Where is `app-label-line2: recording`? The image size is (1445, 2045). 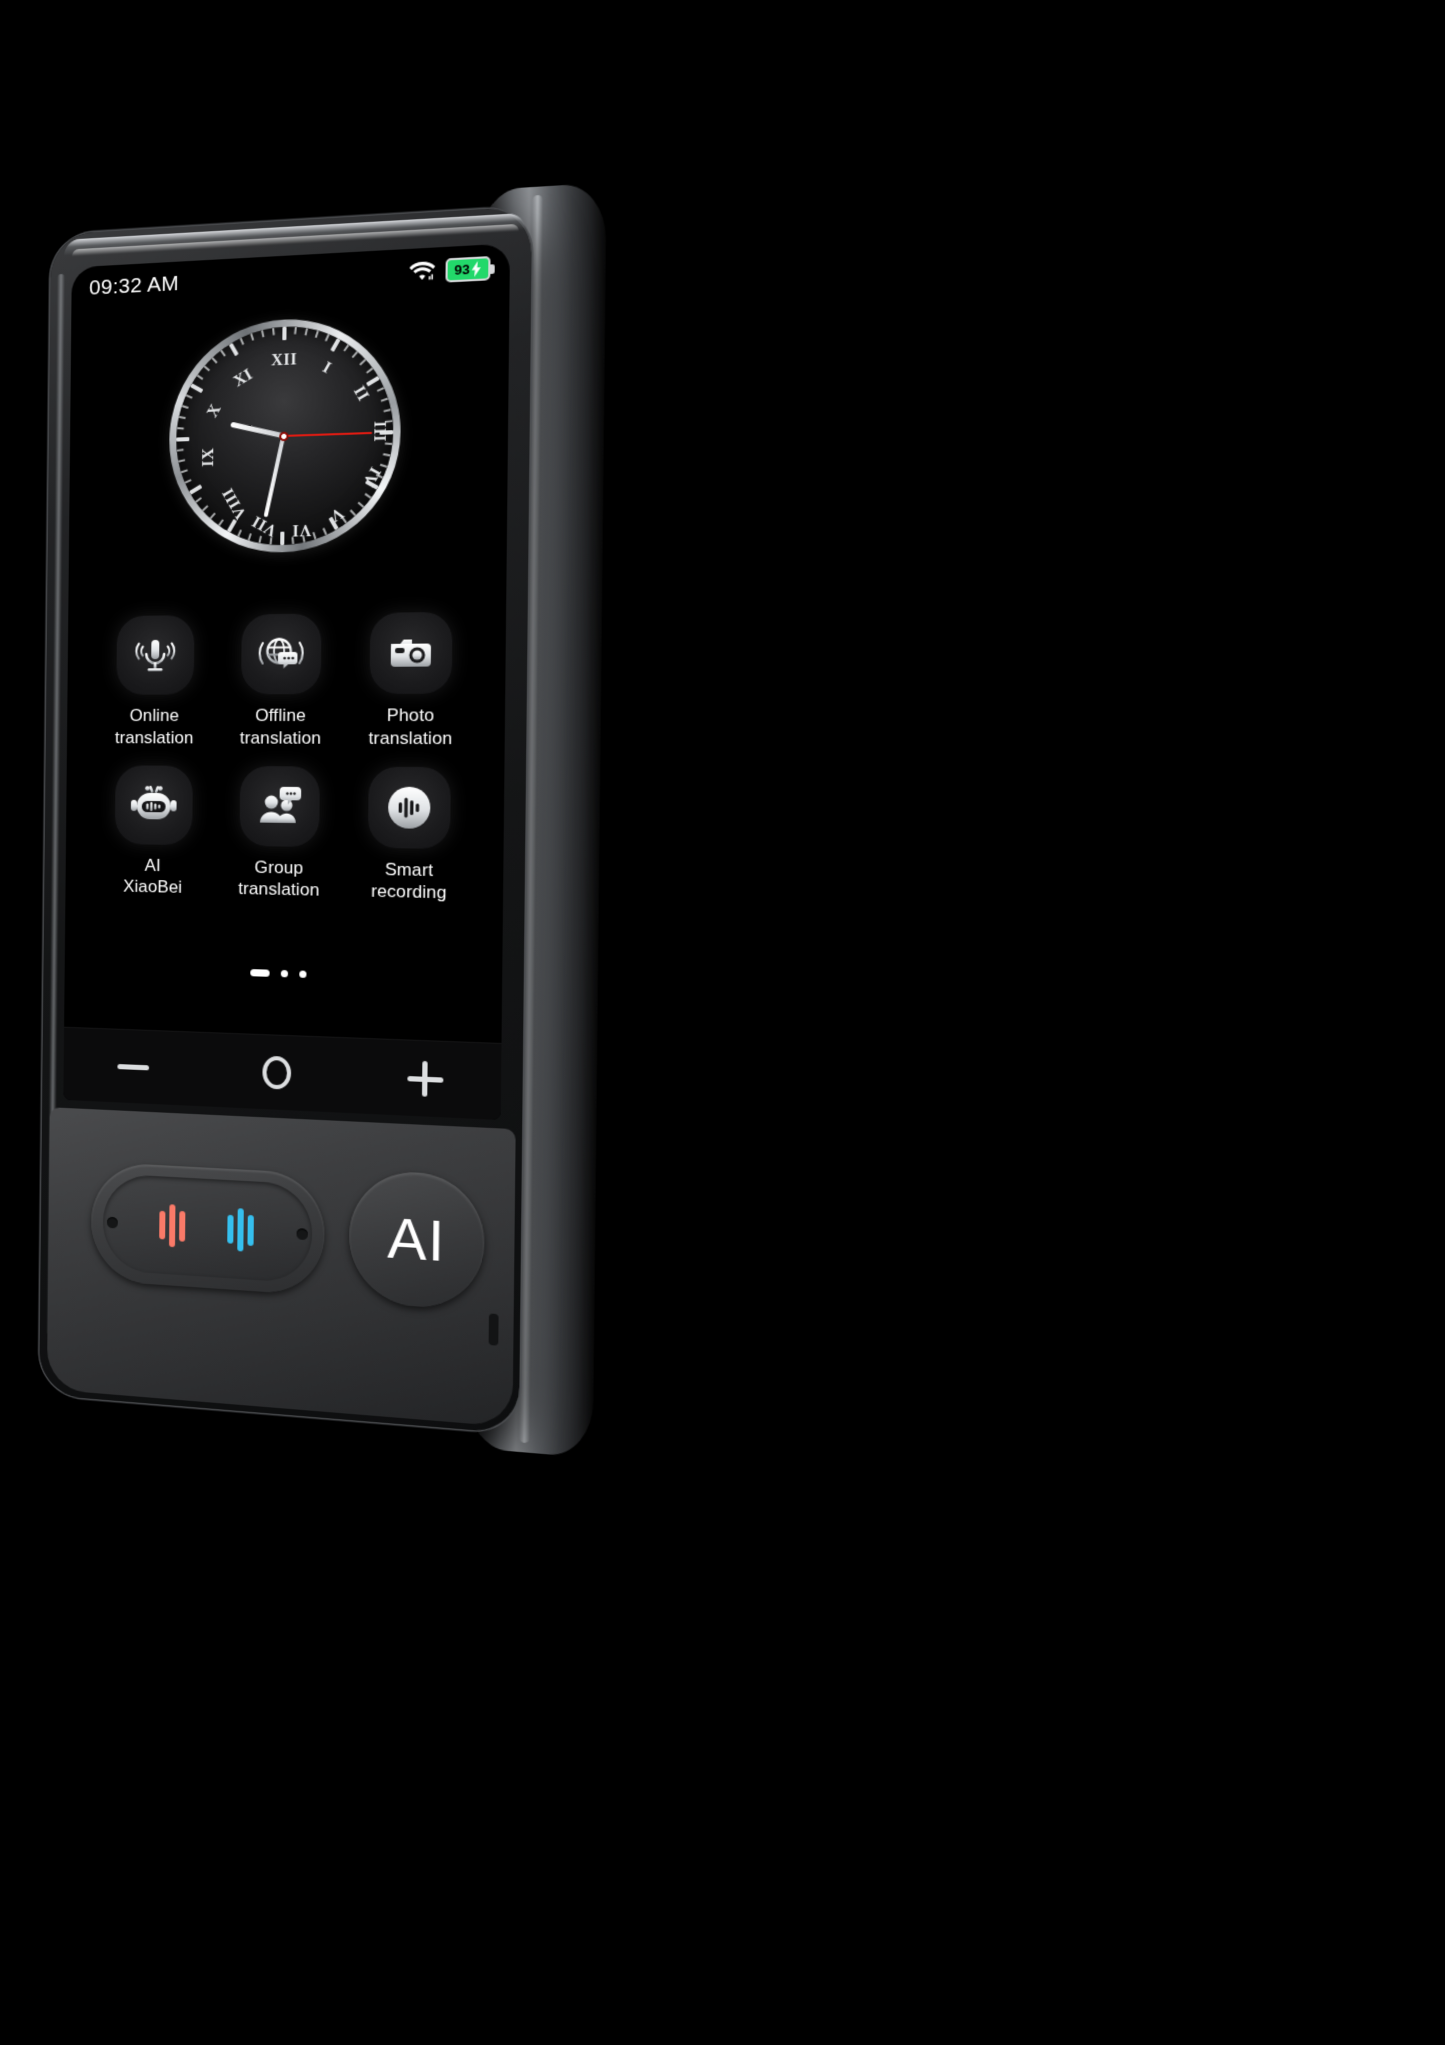 app-label-line2: recording is located at coordinates (408, 892).